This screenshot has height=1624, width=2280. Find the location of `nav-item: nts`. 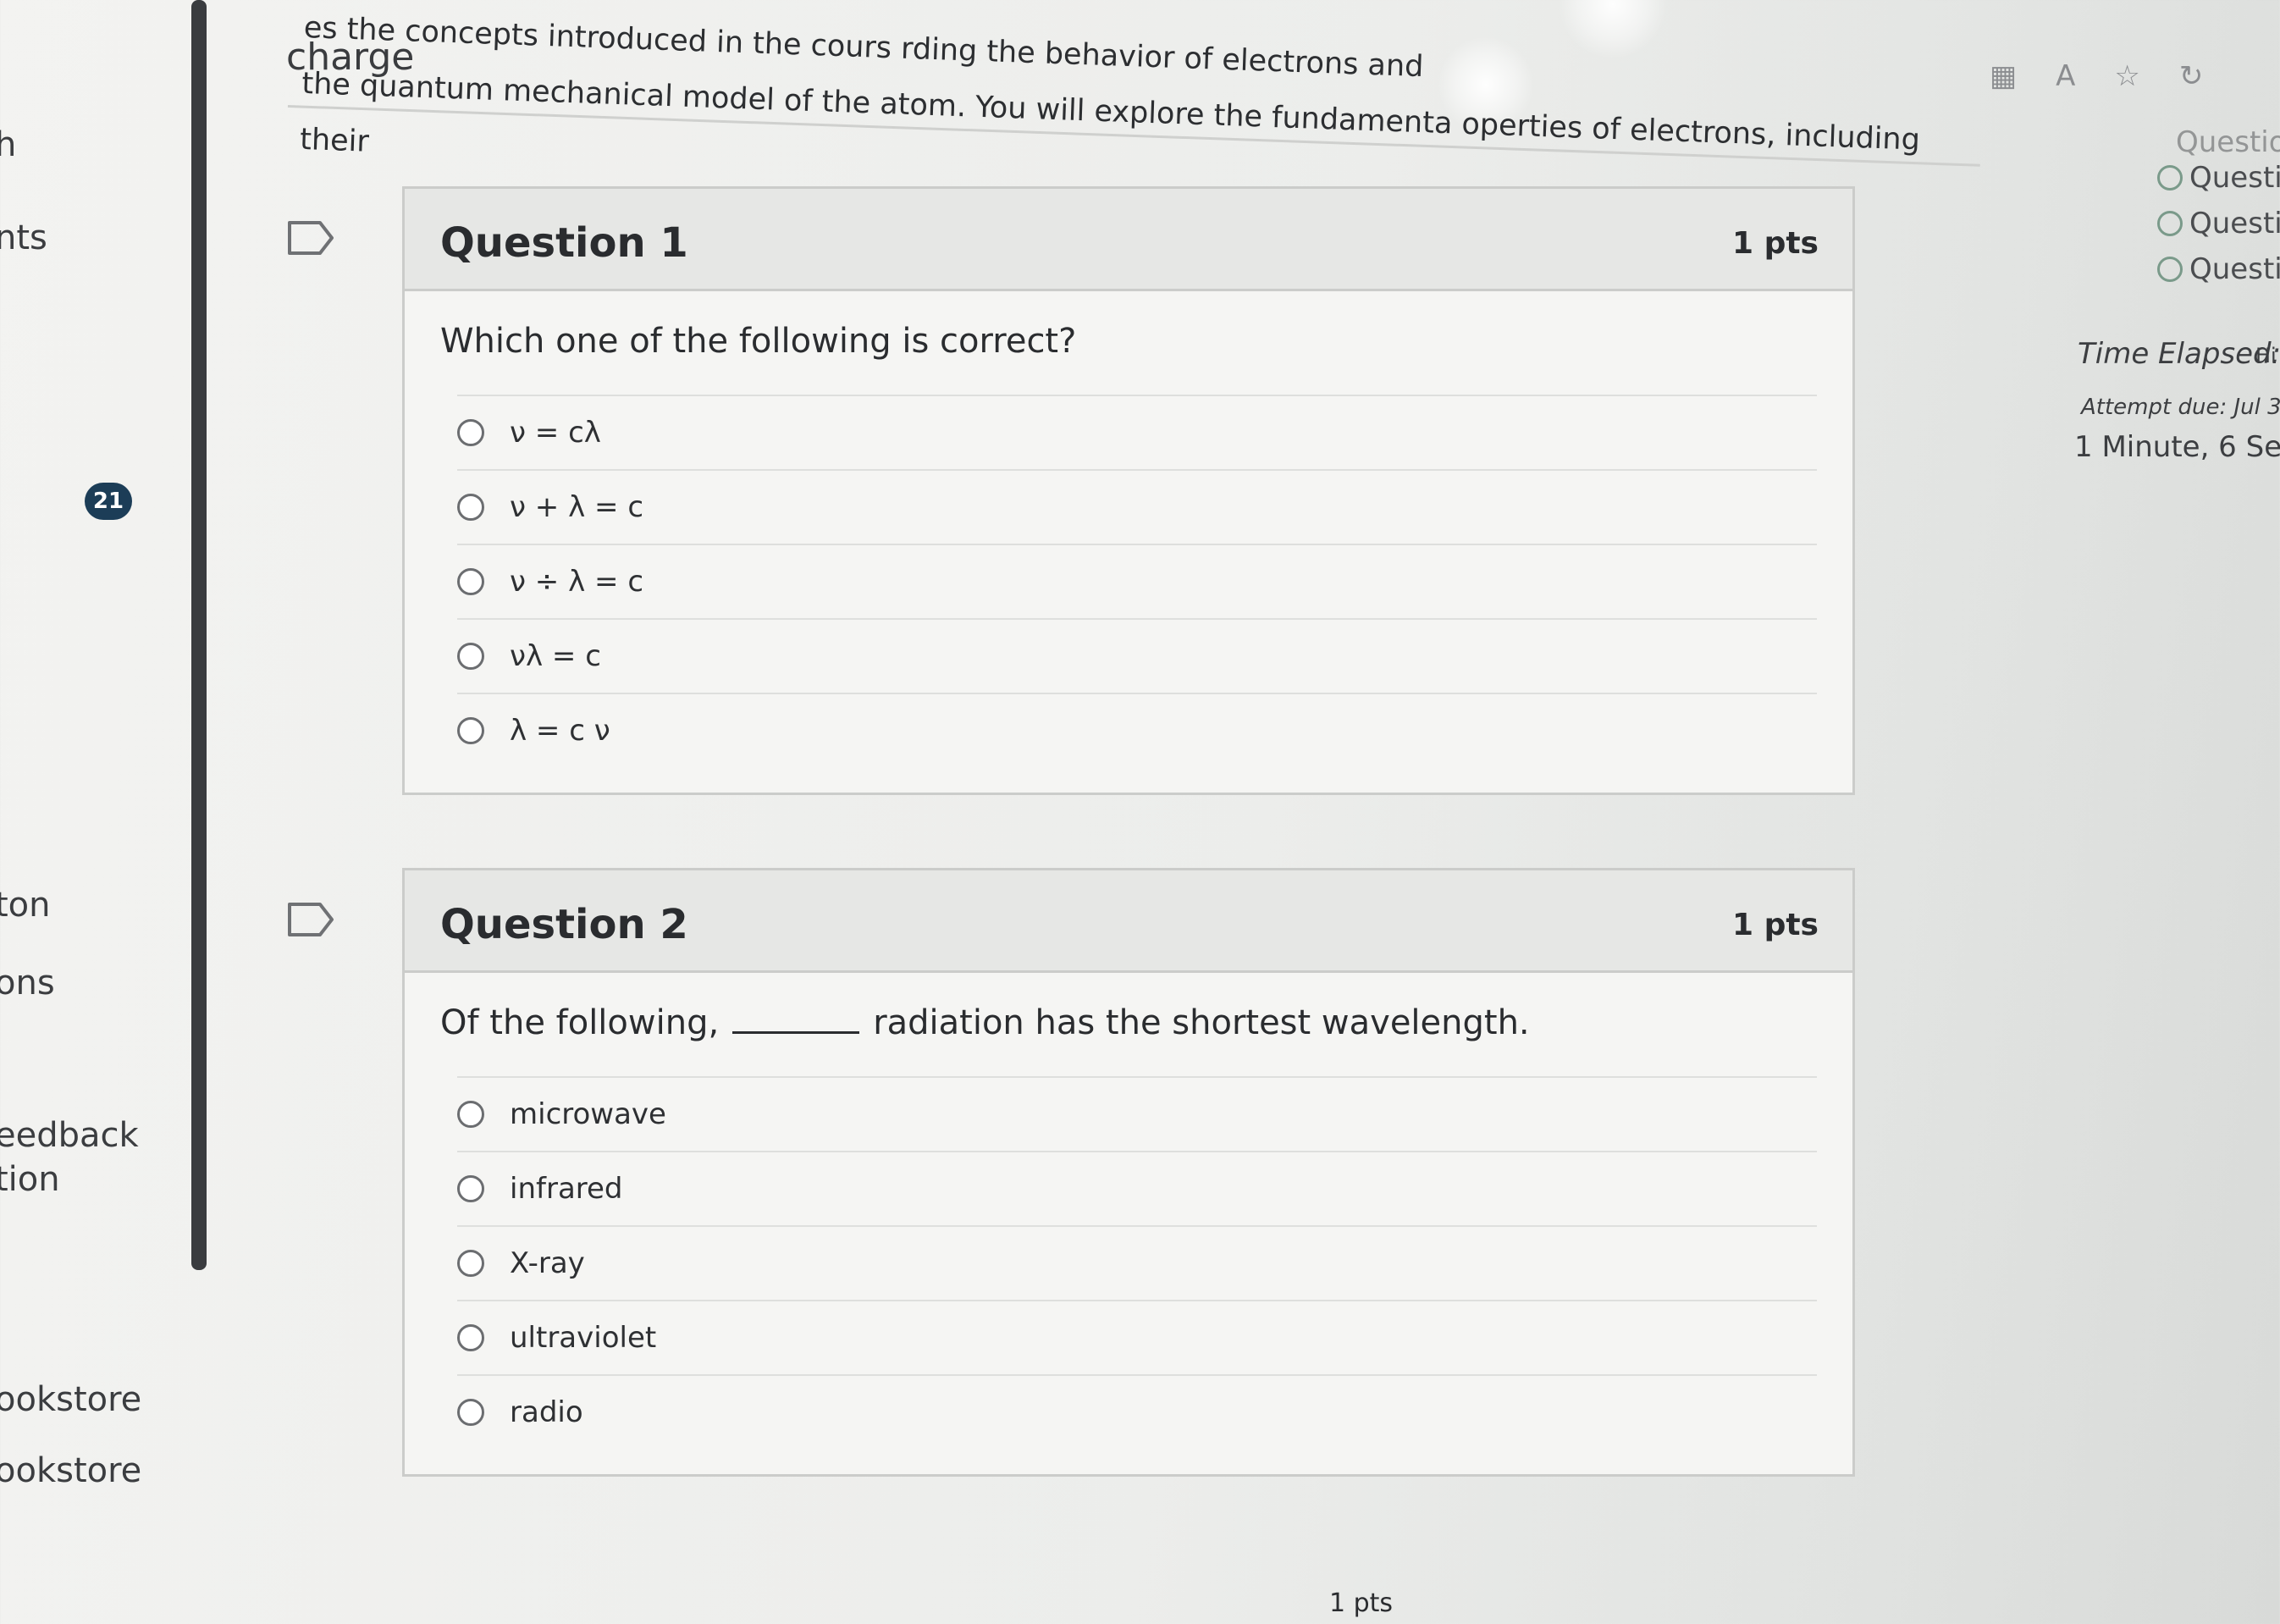

nav-item: nts is located at coordinates (23, 237).